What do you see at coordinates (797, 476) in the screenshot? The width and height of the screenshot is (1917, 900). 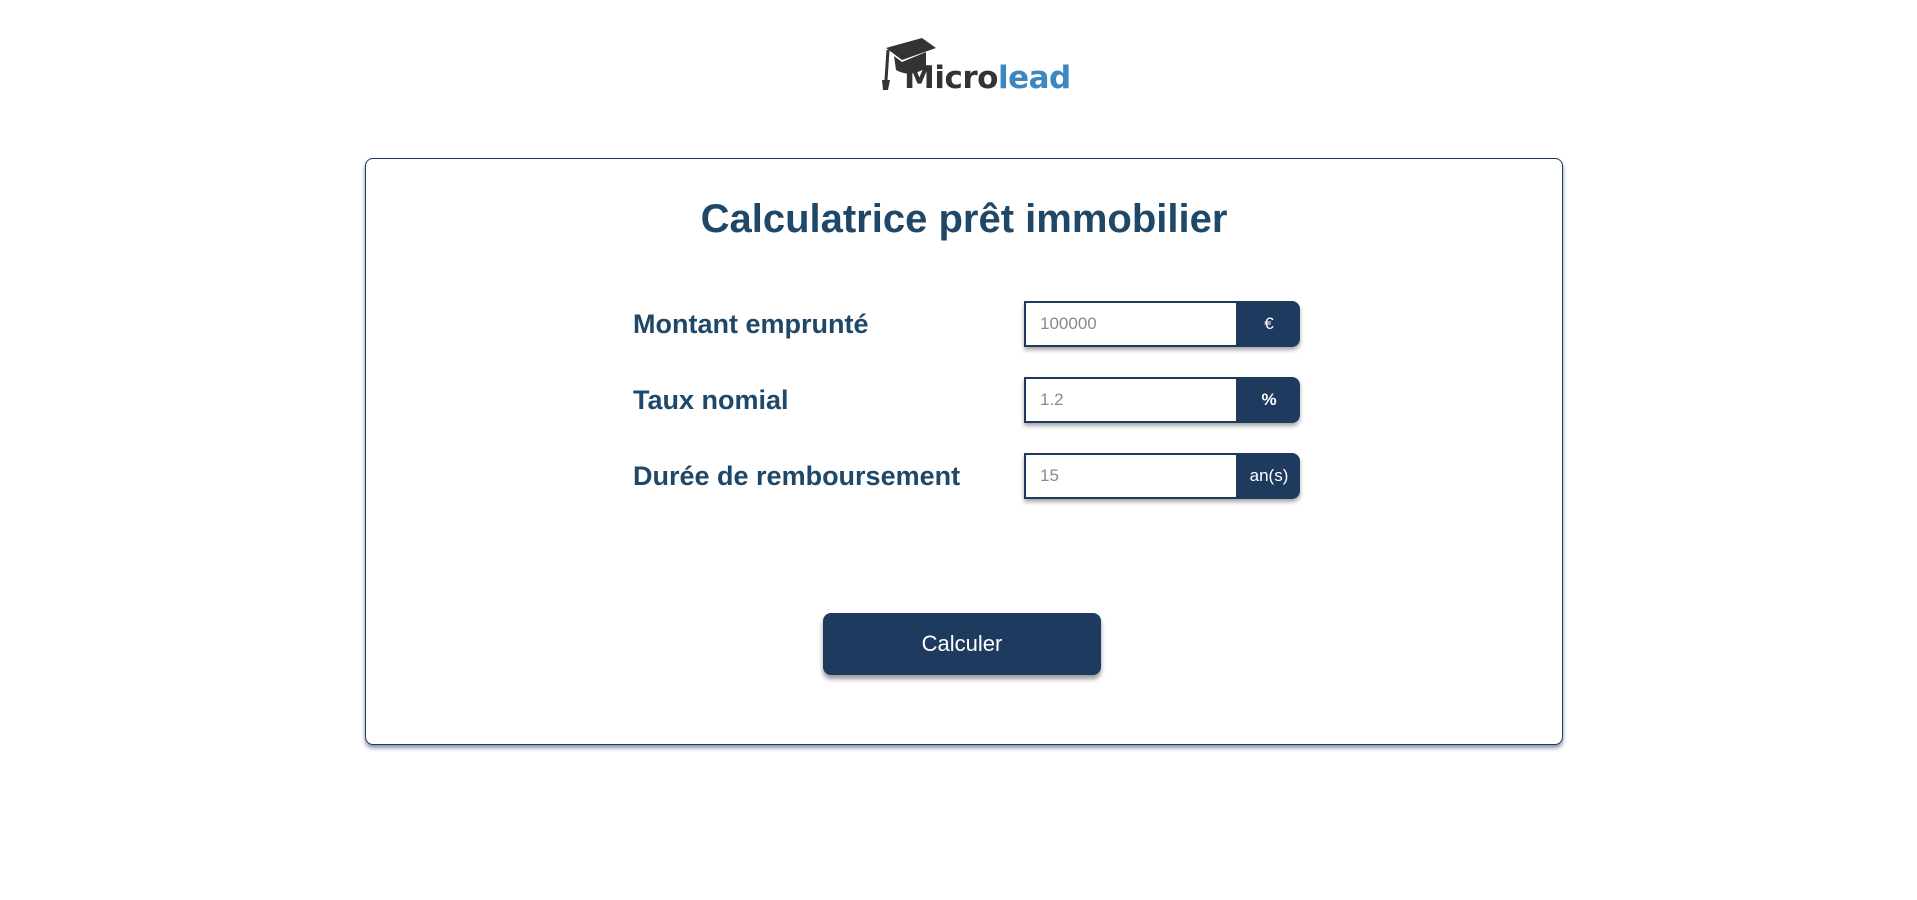 I see `duration-label: Durée de remboursement` at bounding box center [797, 476].